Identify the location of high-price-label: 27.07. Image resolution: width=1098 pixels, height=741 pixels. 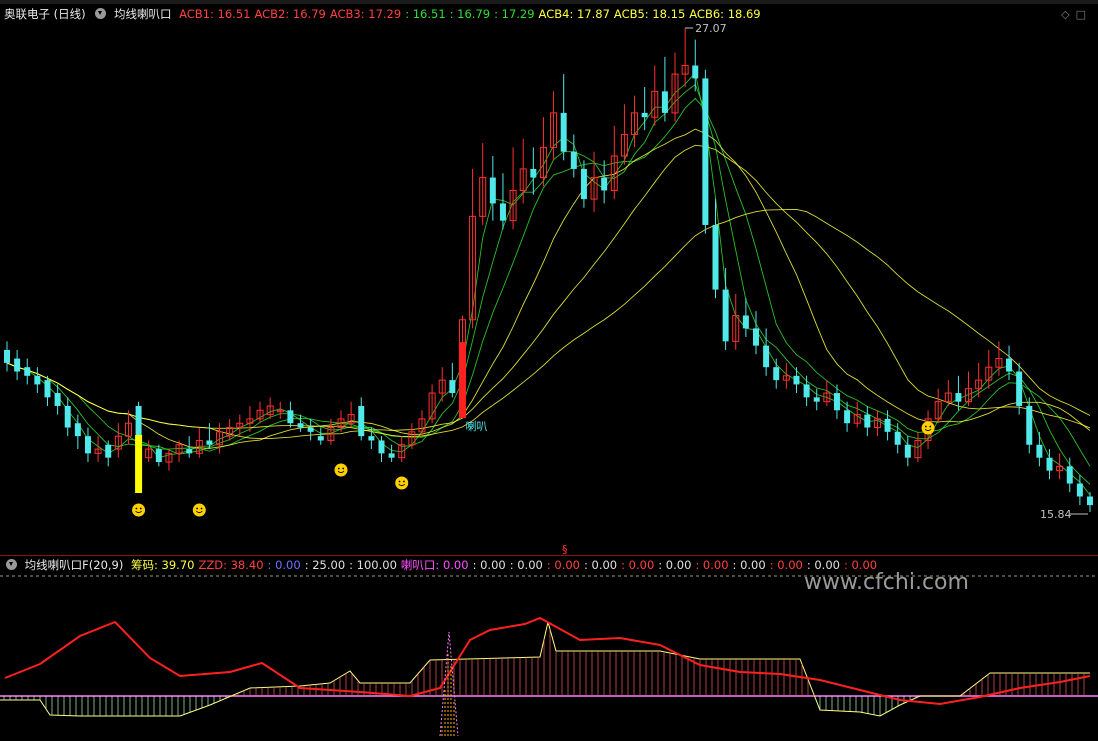
(711, 28).